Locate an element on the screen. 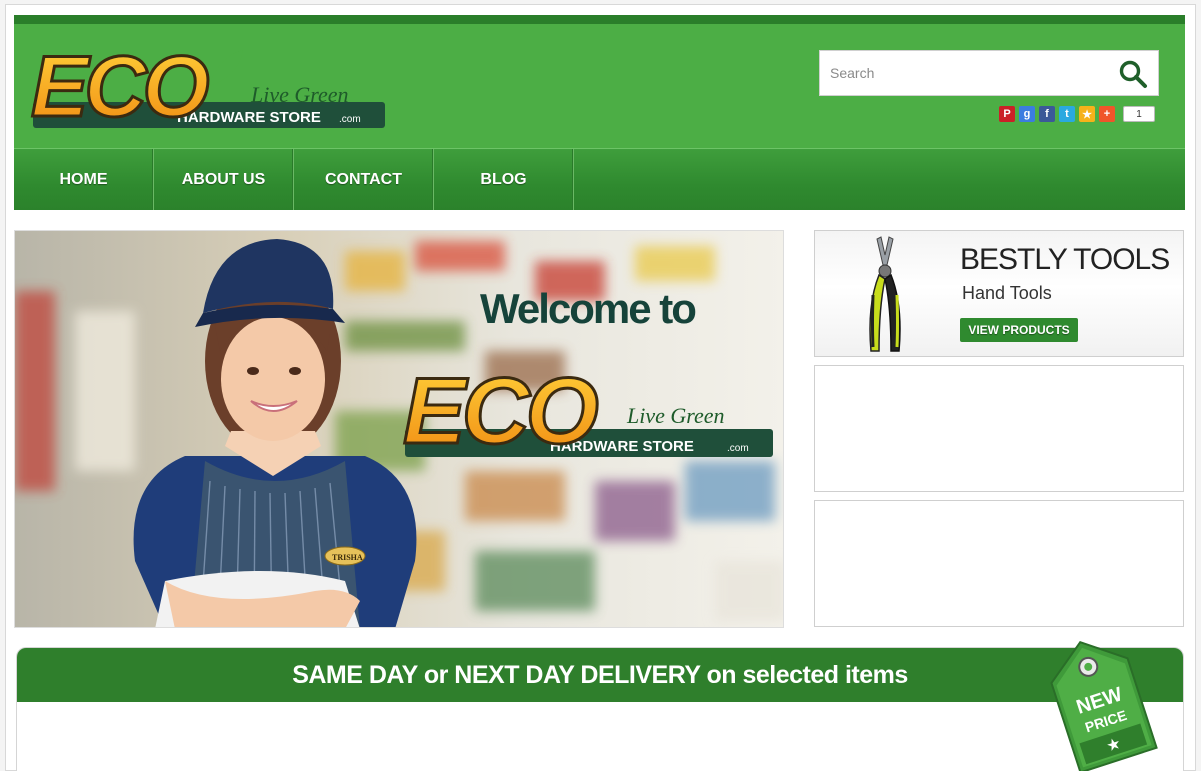 The width and height of the screenshot is (1201, 771). name-badge-text: TRISHA is located at coordinates (347, 557).